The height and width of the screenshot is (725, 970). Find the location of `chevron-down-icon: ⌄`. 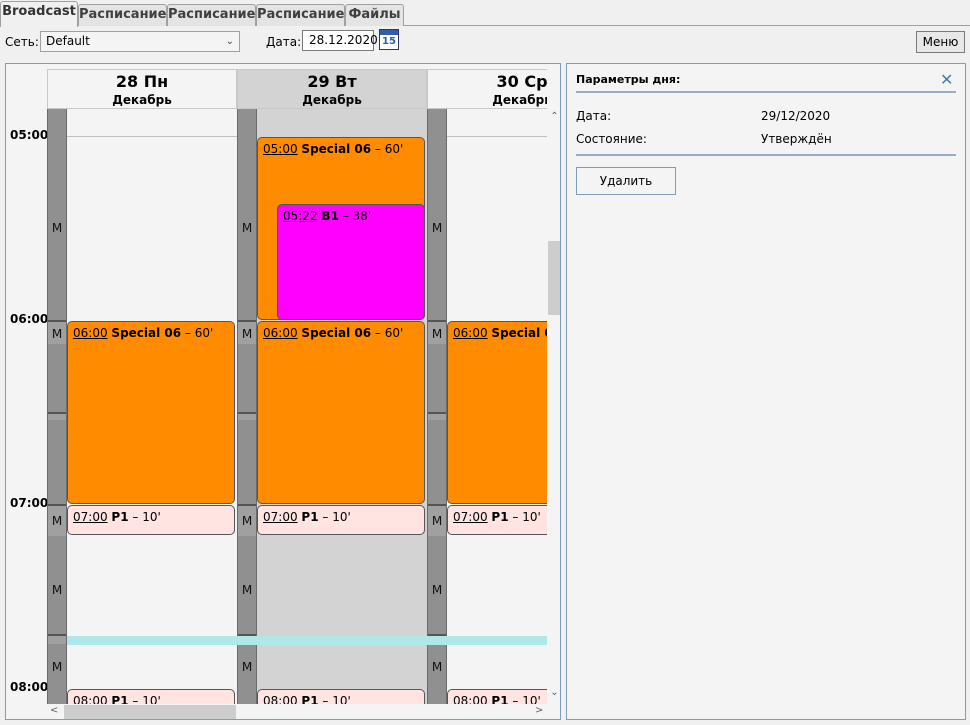

chevron-down-icon: ⌄ is located at coordinates (229, 41).